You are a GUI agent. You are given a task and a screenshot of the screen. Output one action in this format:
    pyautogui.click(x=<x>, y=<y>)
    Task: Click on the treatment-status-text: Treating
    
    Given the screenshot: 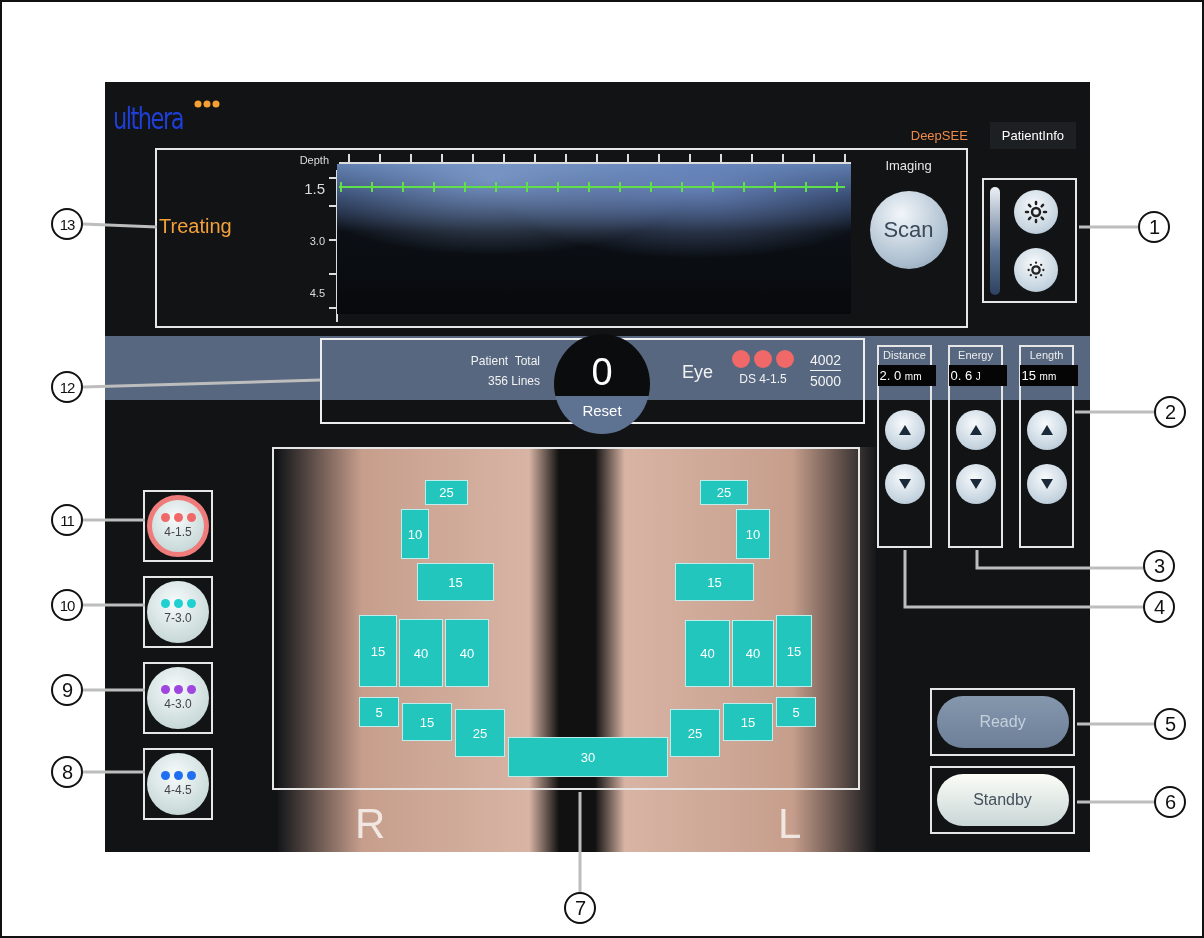 What is the action you would take?
    pyautogui.click(x=195, y=226)
    